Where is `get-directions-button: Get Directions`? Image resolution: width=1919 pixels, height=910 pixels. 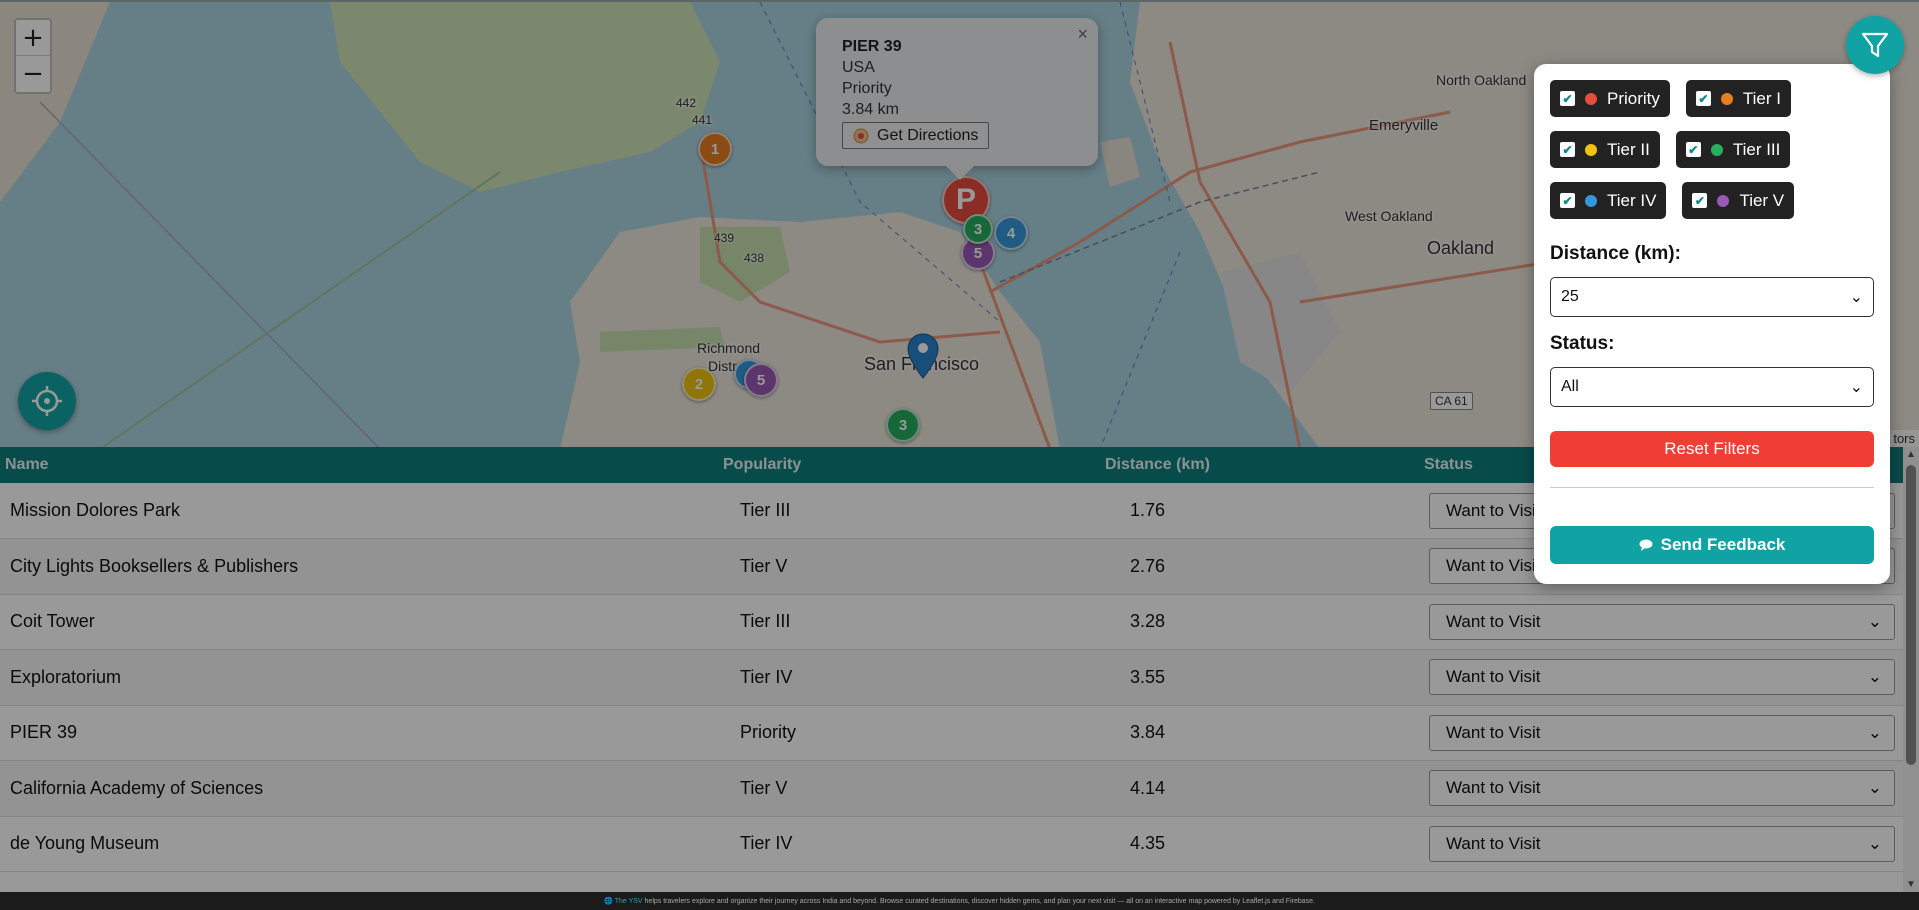
get-directions-button: Get Directions is located at coordinates (916, 135).